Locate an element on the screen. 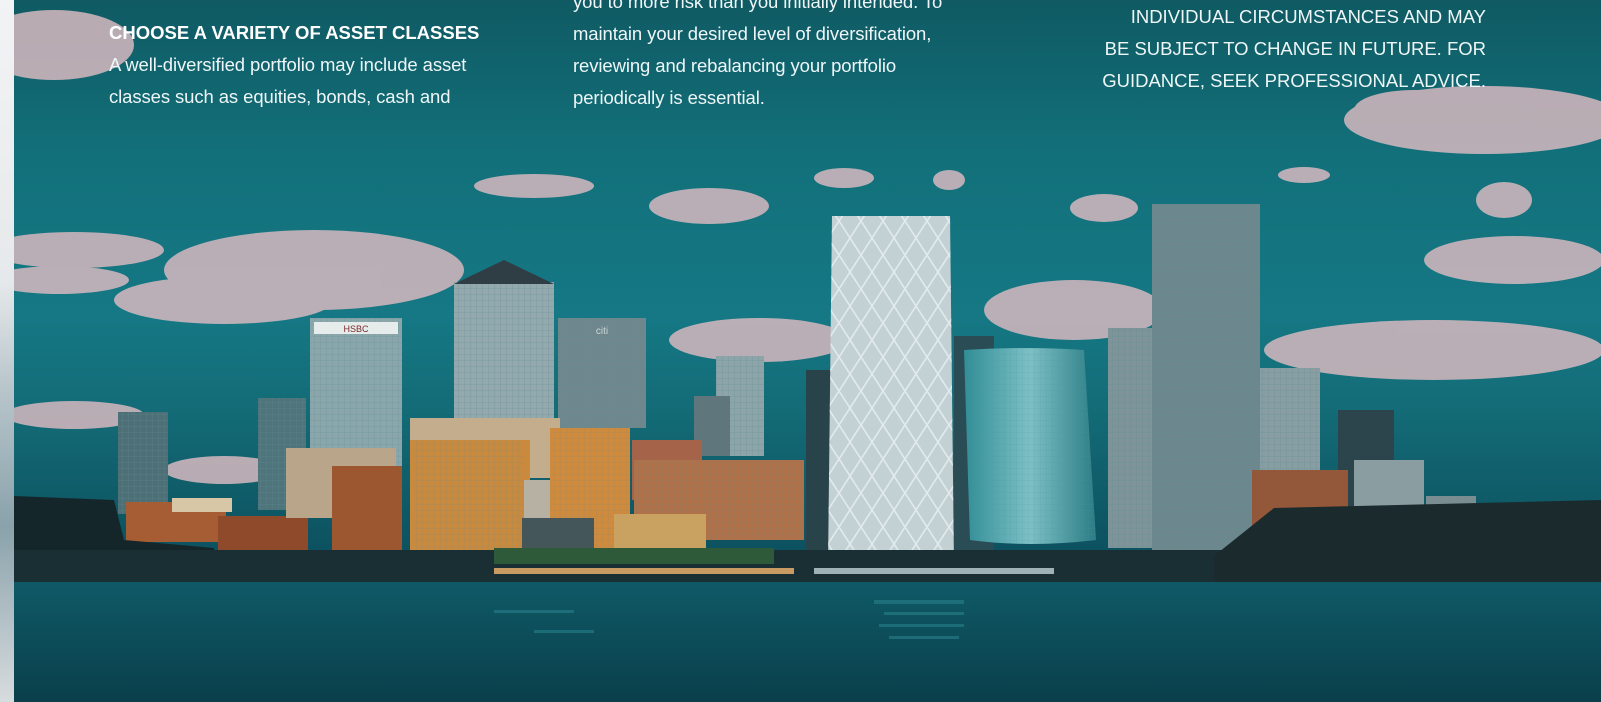  disclaimer-line: GUIDANCE, SEEK PROFESSIONAL ADVICE. is located at coordinates (1294, 80).